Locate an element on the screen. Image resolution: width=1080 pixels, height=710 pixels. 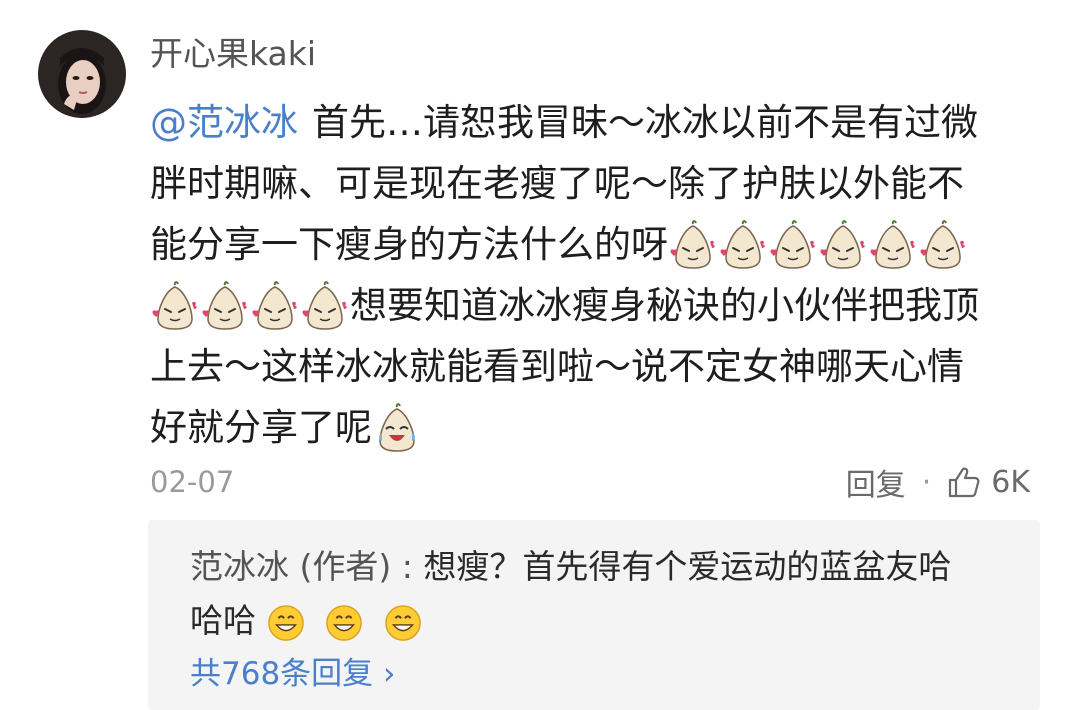
comment-meta: 02-07 回复 · 6K is located at coordinates (590, 482).